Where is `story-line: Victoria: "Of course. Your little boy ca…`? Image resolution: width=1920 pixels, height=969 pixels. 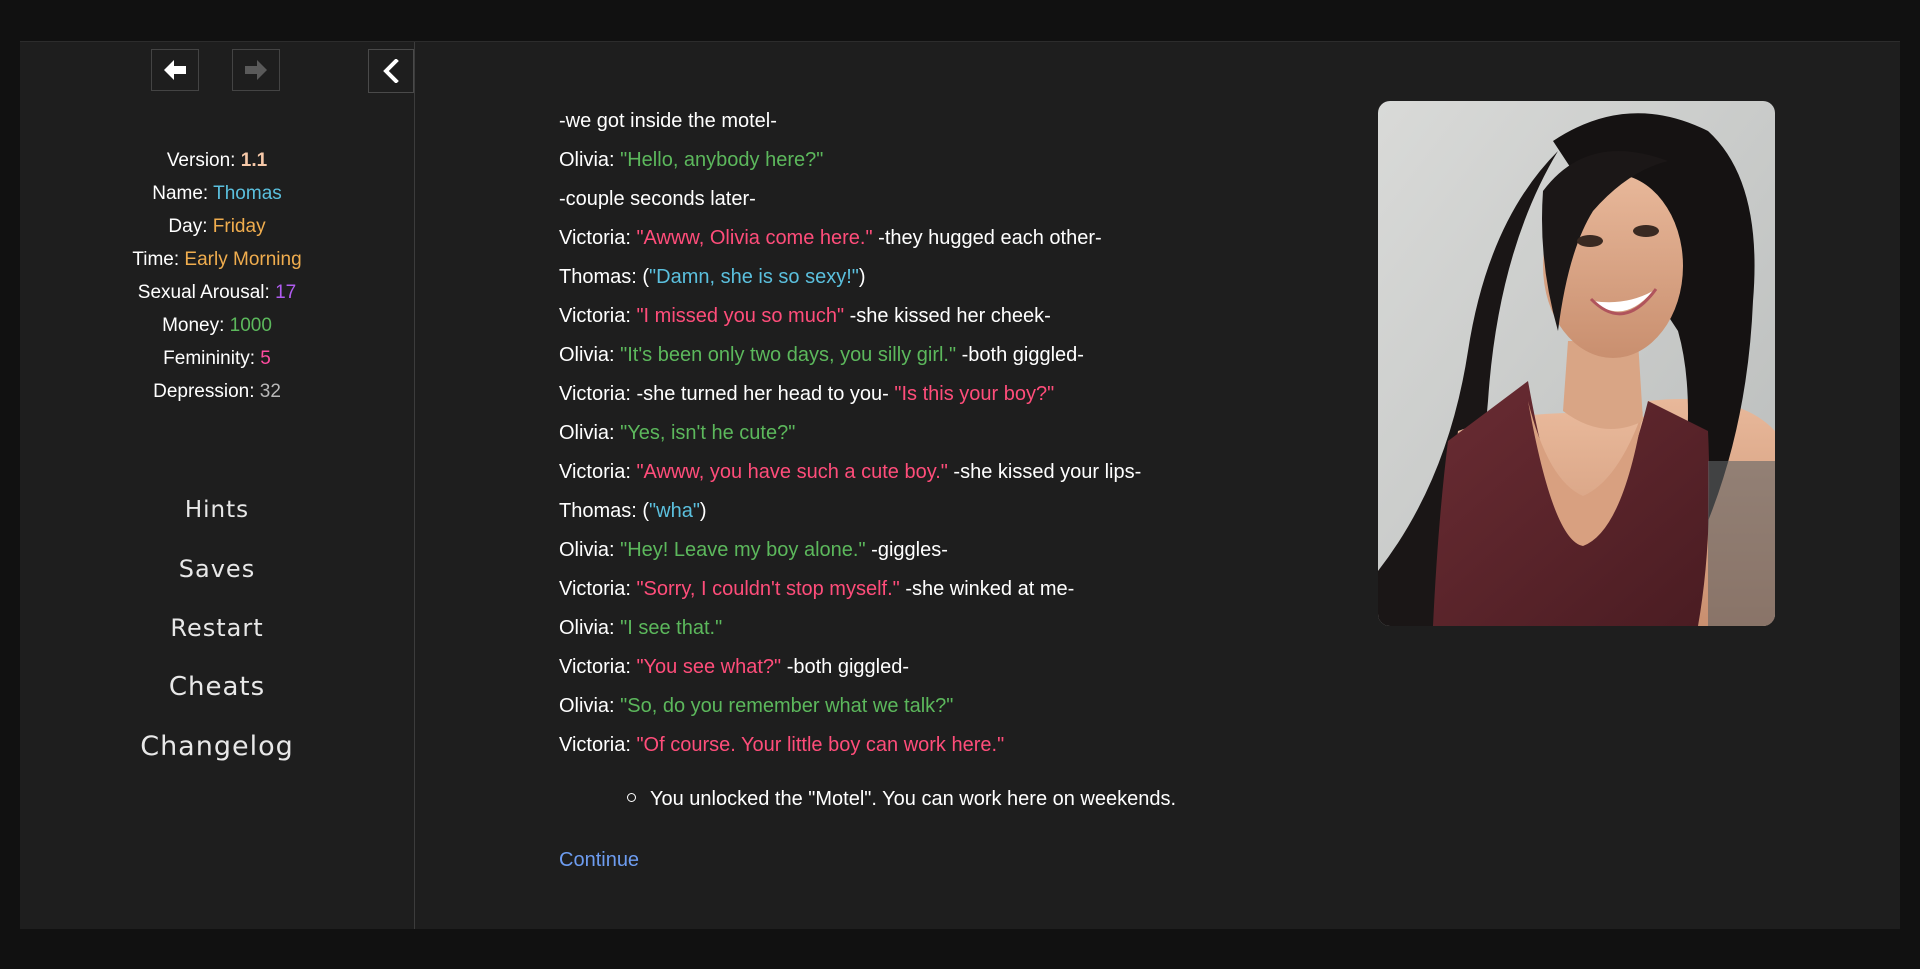 story-line: Victoria: "Of course. Your little boy ca… is located at coordinates (782, 745).